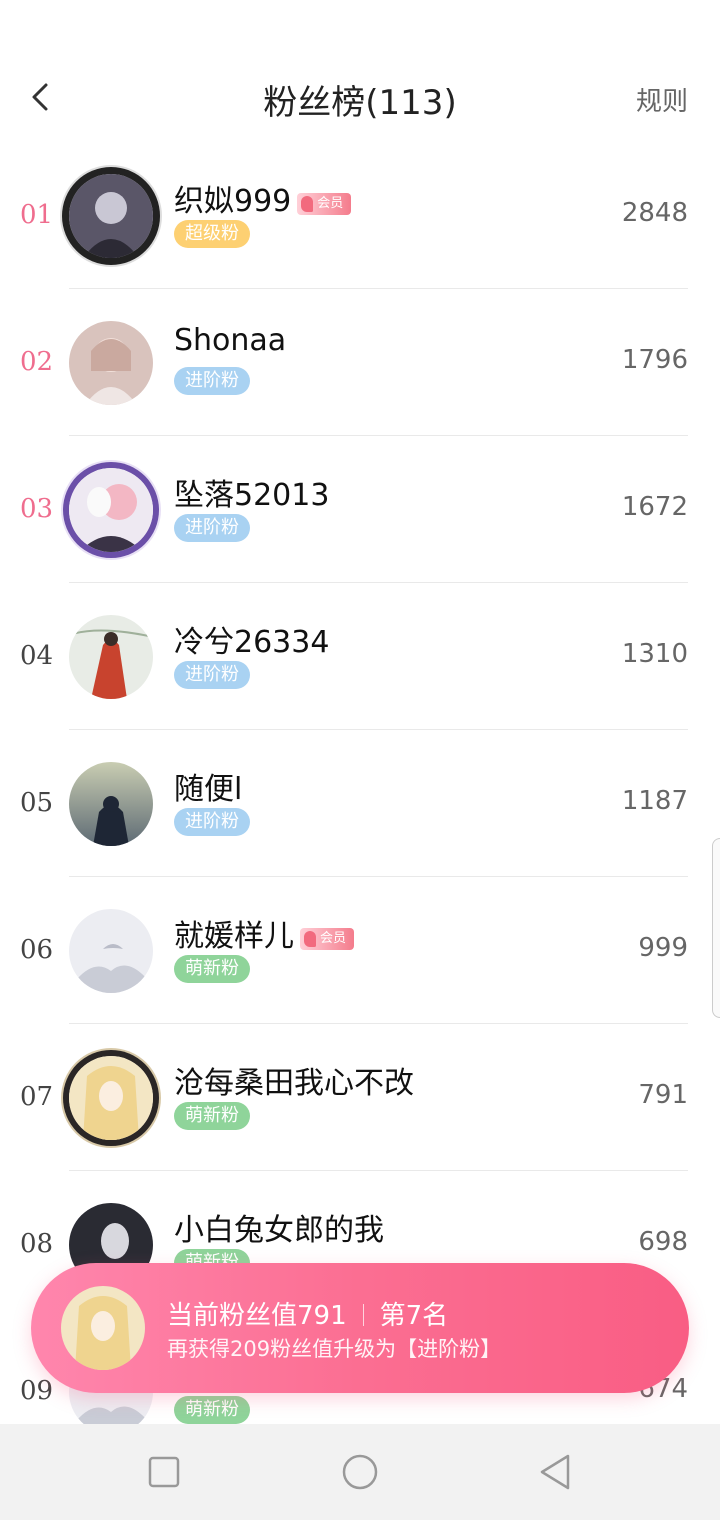  What do you see at coordinates (414, 1316) in the screenshot?
I see `my-rank: 第7名` at bounding box center [414, 1316].